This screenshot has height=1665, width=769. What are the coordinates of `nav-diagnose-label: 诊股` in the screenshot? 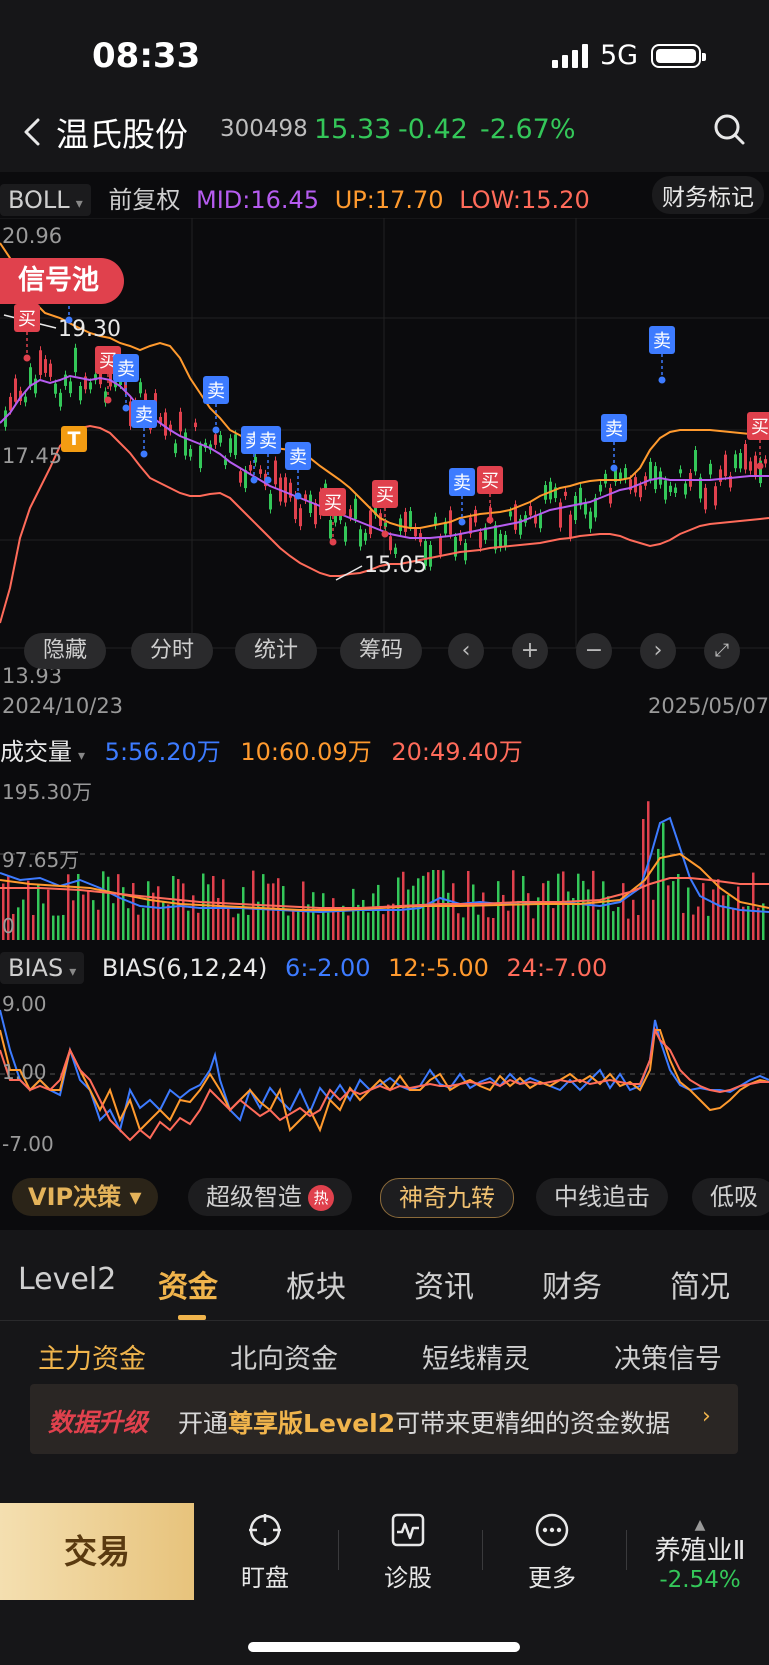 It's located at (408, 1578).